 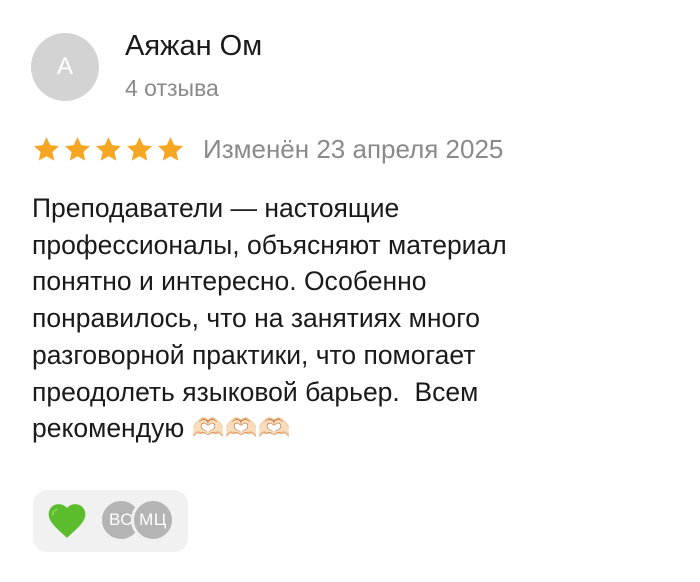 I want to click on reactor-initials: ВС, so click(x=121, y=519).